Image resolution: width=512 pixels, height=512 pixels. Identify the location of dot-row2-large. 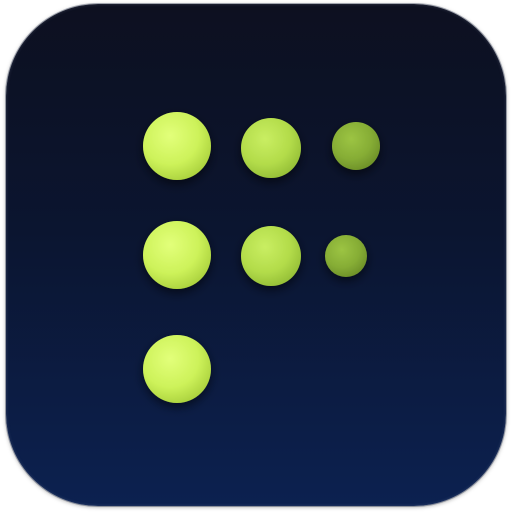
(177, 255).